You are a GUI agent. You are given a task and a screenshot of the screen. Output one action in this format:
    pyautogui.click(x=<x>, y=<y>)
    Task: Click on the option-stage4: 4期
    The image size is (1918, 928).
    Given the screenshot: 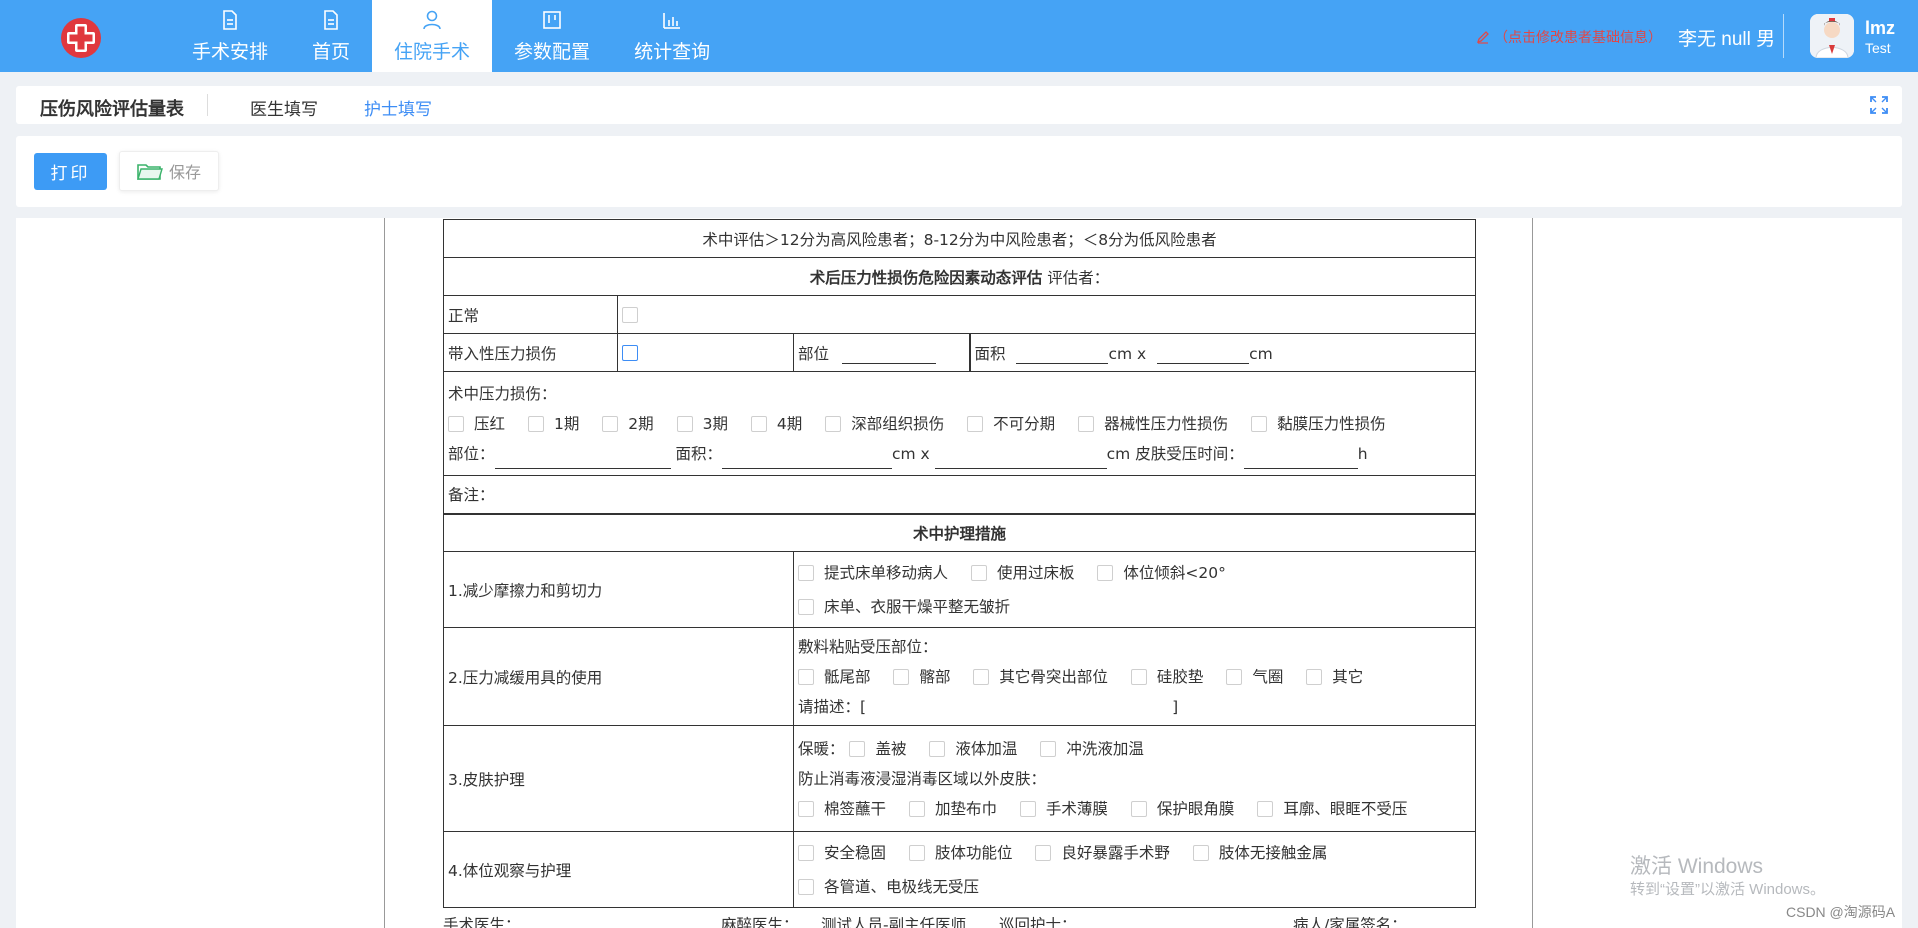 What is the action you would take?
    pyautogui.click(x=773, y=424)
    